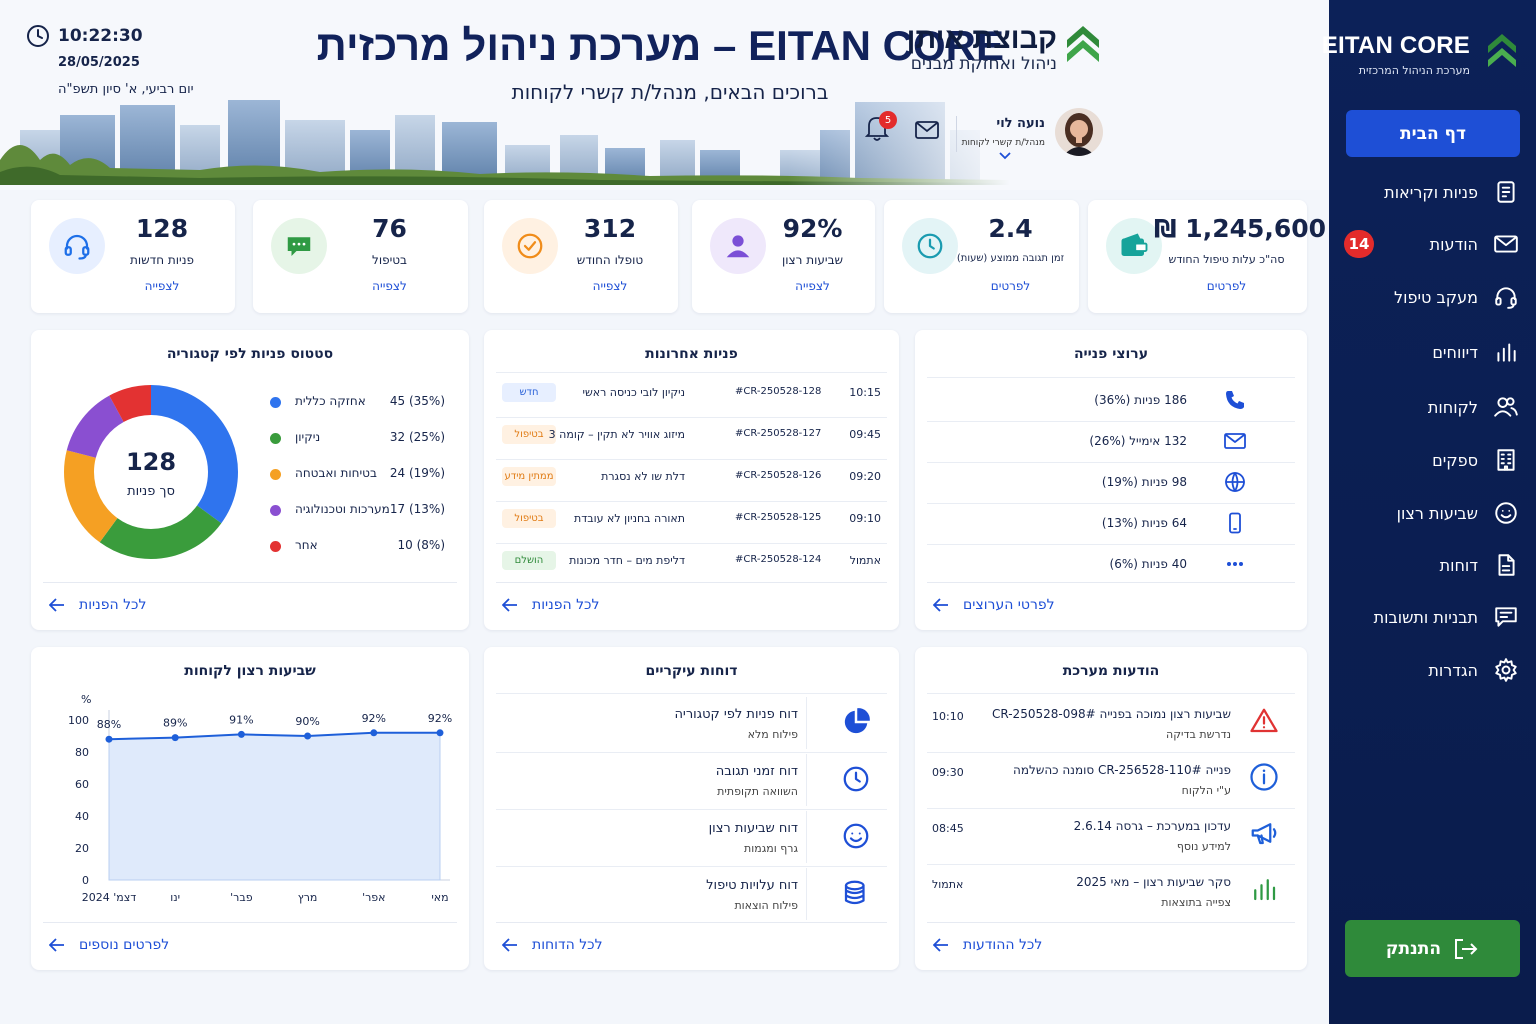 The height and width of the screenshot is (1024, 1536). I want to click on channel-row: 98 פניות (19%), so click(1111, 482).